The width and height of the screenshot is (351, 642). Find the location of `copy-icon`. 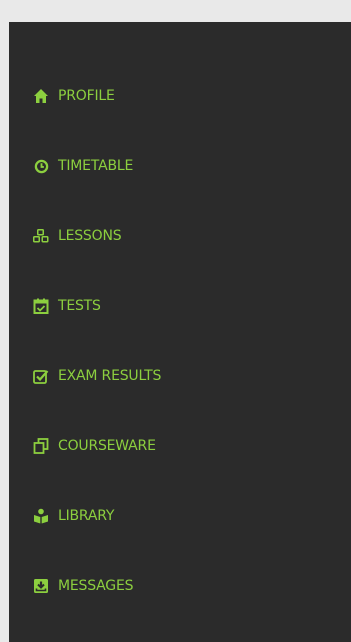

copy-icon is located at coordinates (41, 446).